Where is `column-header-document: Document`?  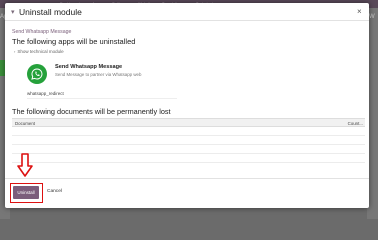
column-header-document: Document is located at coordinates (25, 123).